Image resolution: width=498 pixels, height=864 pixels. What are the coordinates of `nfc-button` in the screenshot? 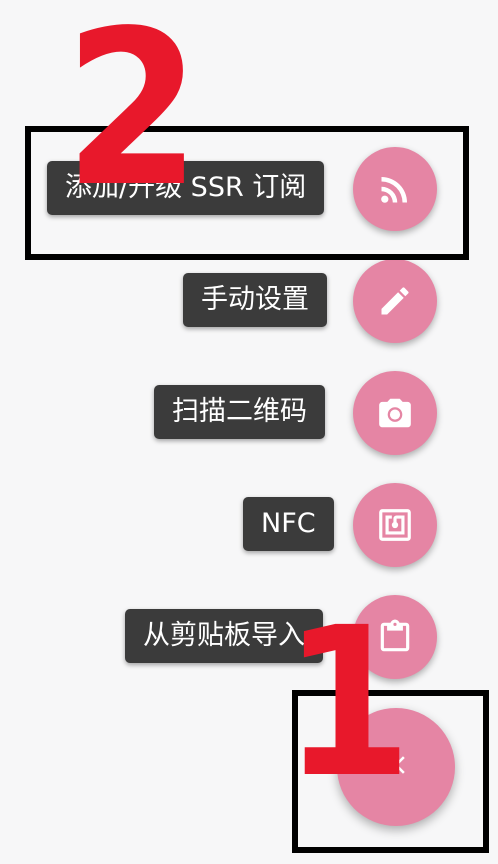 It's located at (395, 525).